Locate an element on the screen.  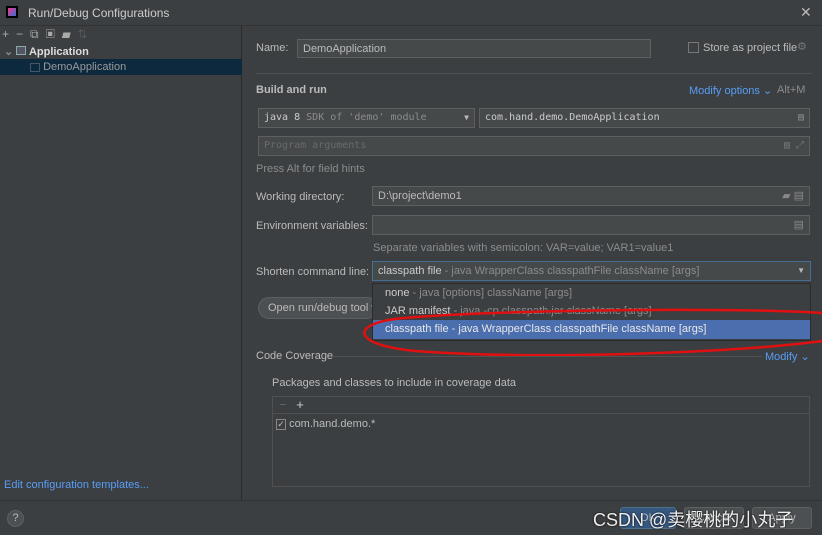
env-label: Environment variables: is located at coordinates (312, 226).